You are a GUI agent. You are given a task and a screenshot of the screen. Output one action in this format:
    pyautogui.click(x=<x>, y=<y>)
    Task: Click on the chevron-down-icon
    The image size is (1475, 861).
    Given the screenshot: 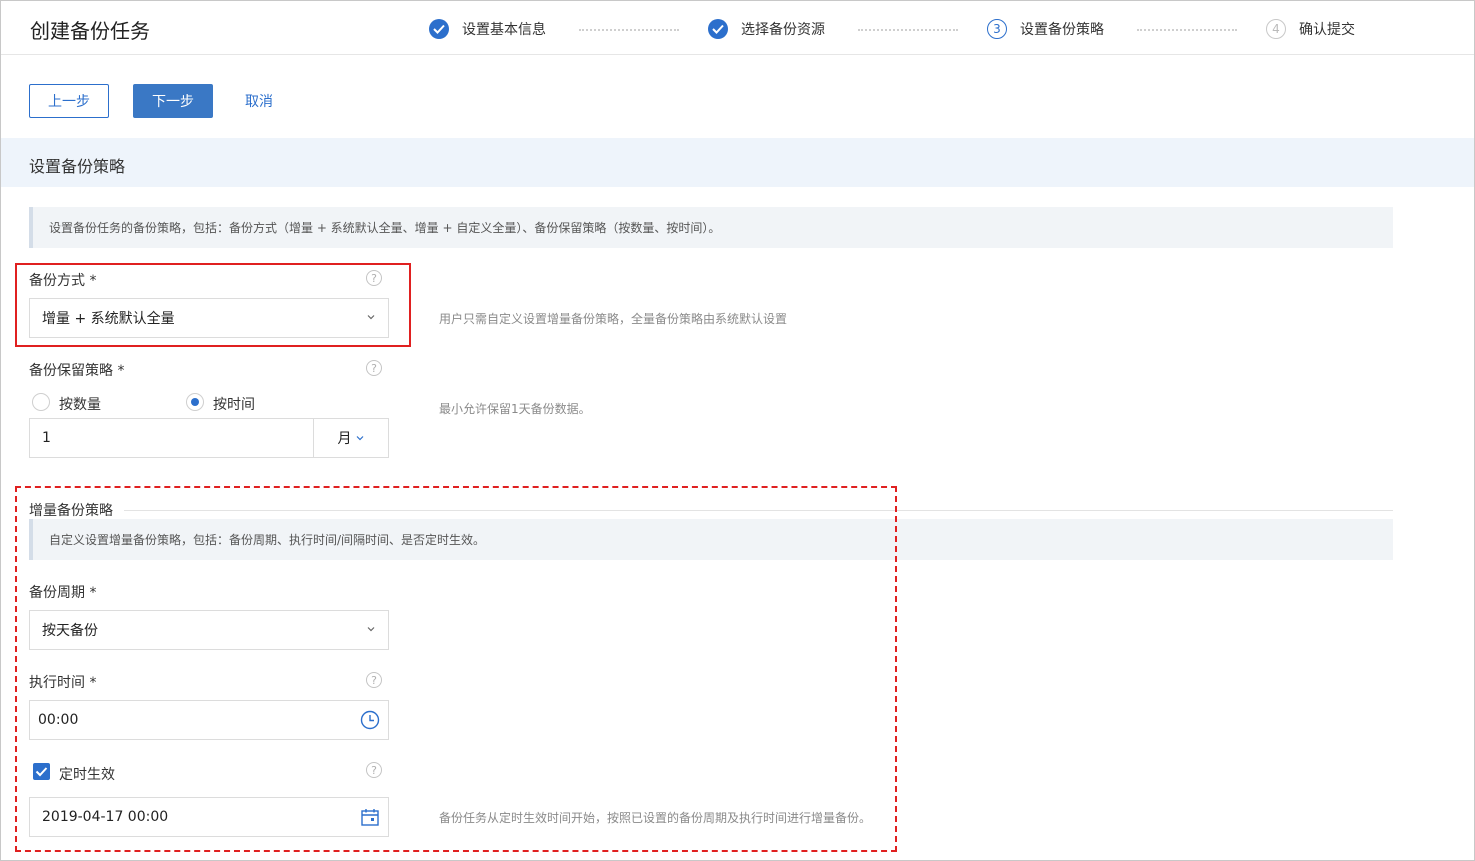 What is the action you would take?
    pyautogui.click(x=359, y=438)
    